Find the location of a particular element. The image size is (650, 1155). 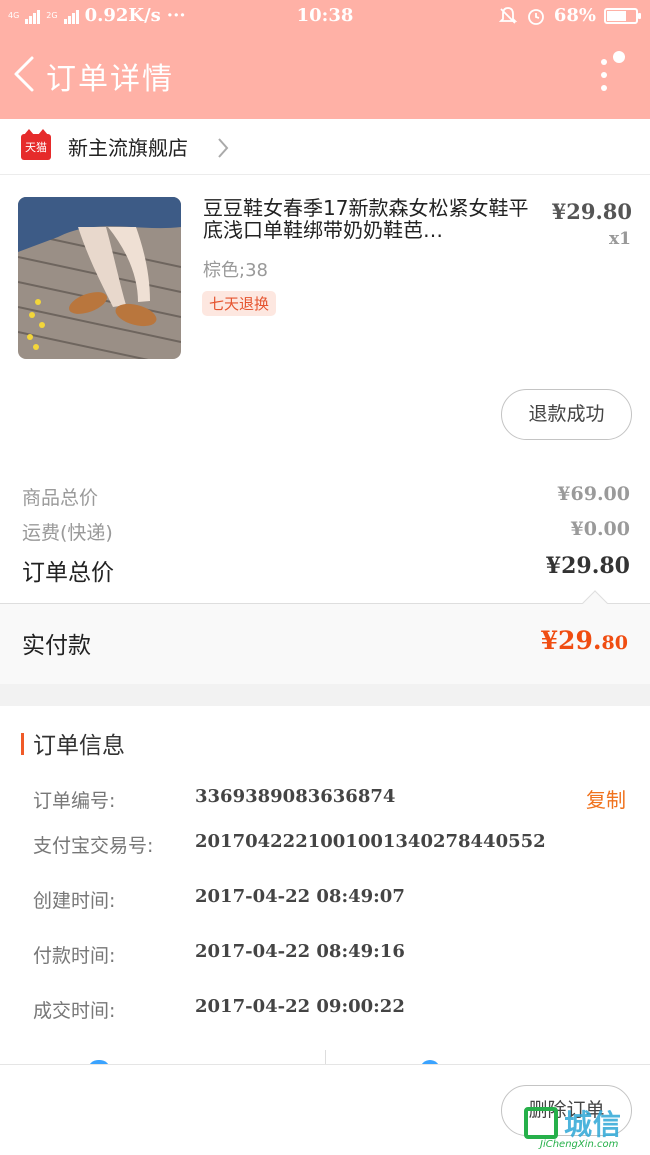

refund-status-button: 退款成功 is located at coordinates (566, 414).